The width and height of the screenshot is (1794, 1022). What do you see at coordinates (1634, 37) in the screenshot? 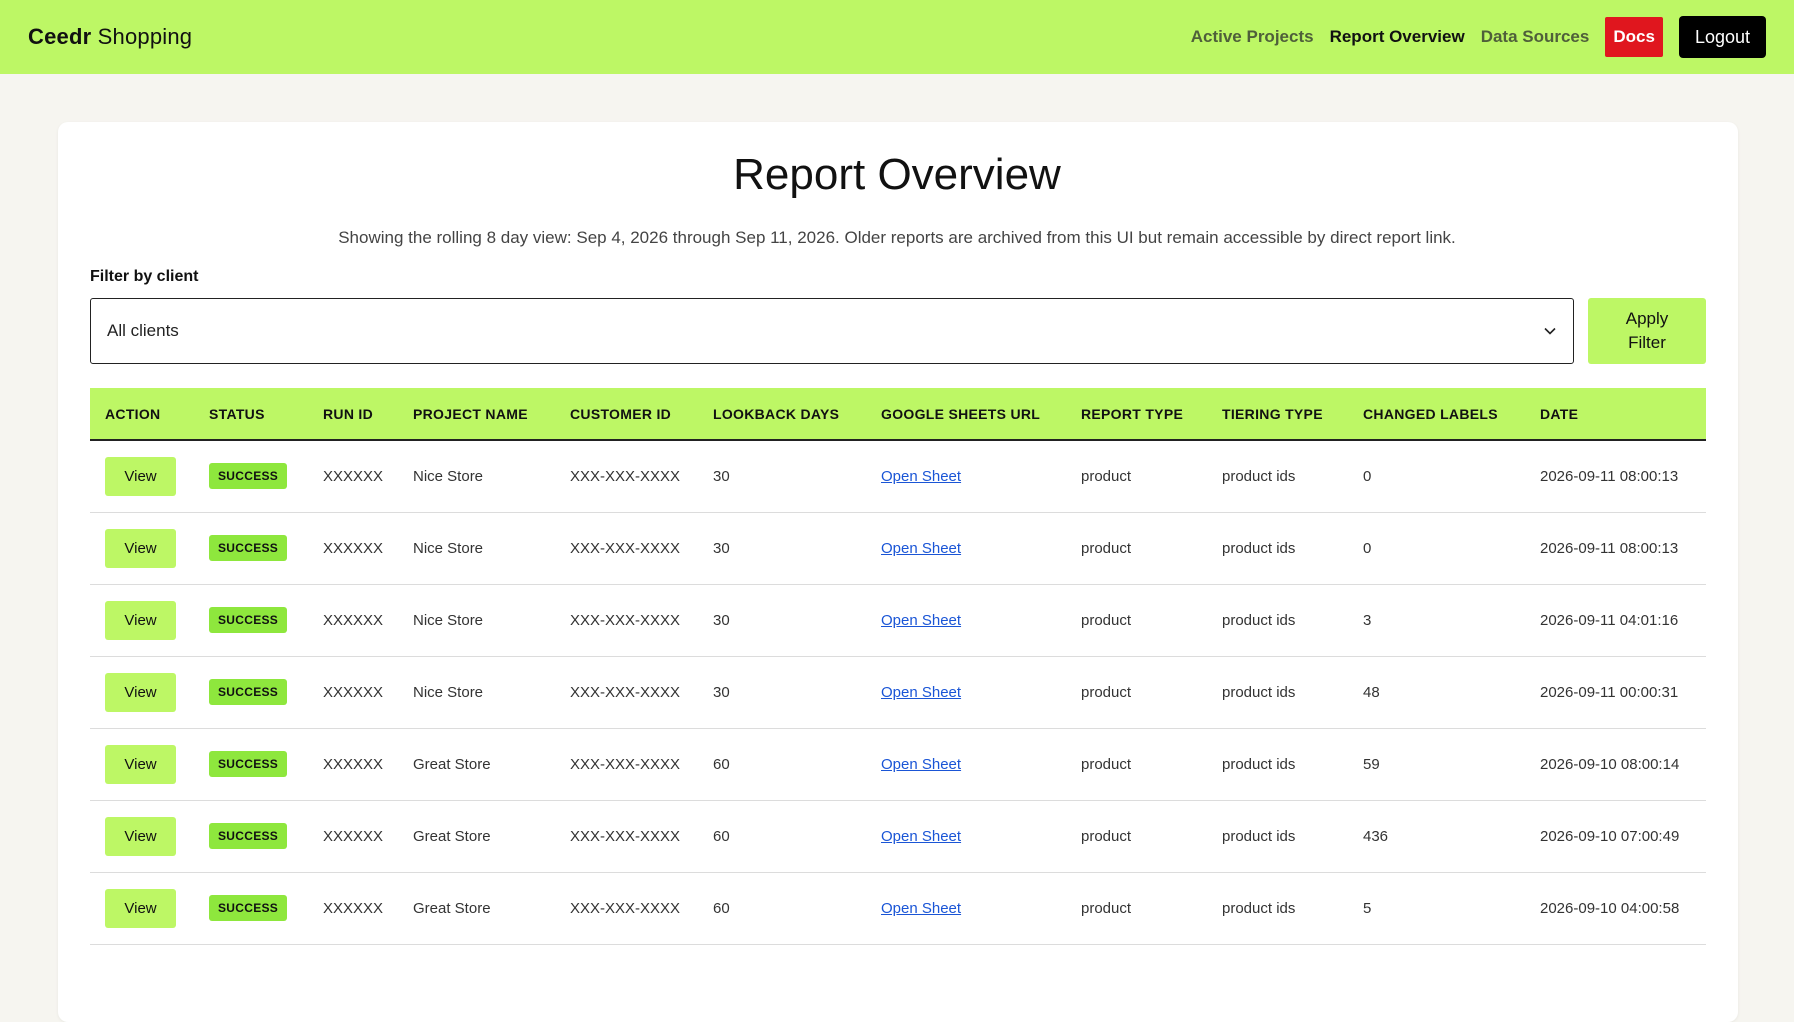
I see `docs-button: Docs` at bounding box center [1634, 37].